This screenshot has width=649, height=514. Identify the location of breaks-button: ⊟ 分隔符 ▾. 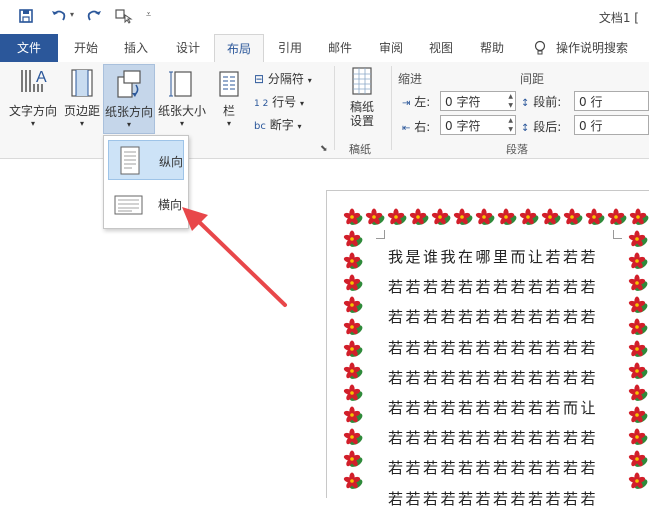
(283, 78).